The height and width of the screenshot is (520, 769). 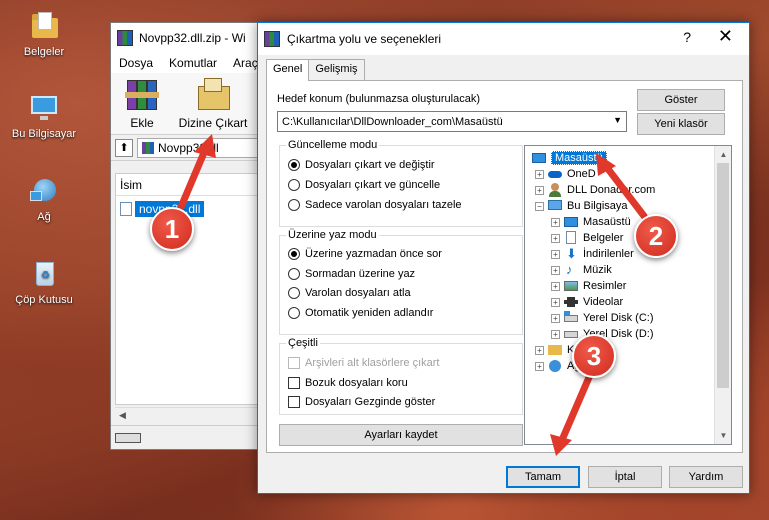 I want to click on desktop-icon-network: Ağ, so click(x=44, y=199).